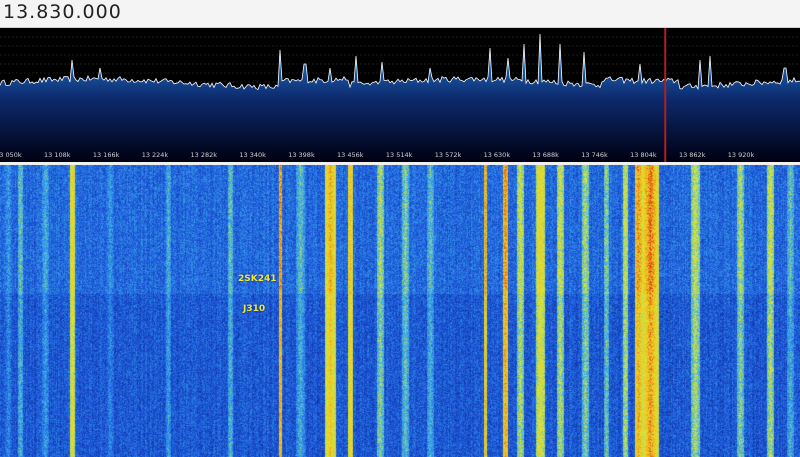 This screenshot has width=800, height=457. I want to click on frequency-tick-label: 13 862k, so click(692, 155).